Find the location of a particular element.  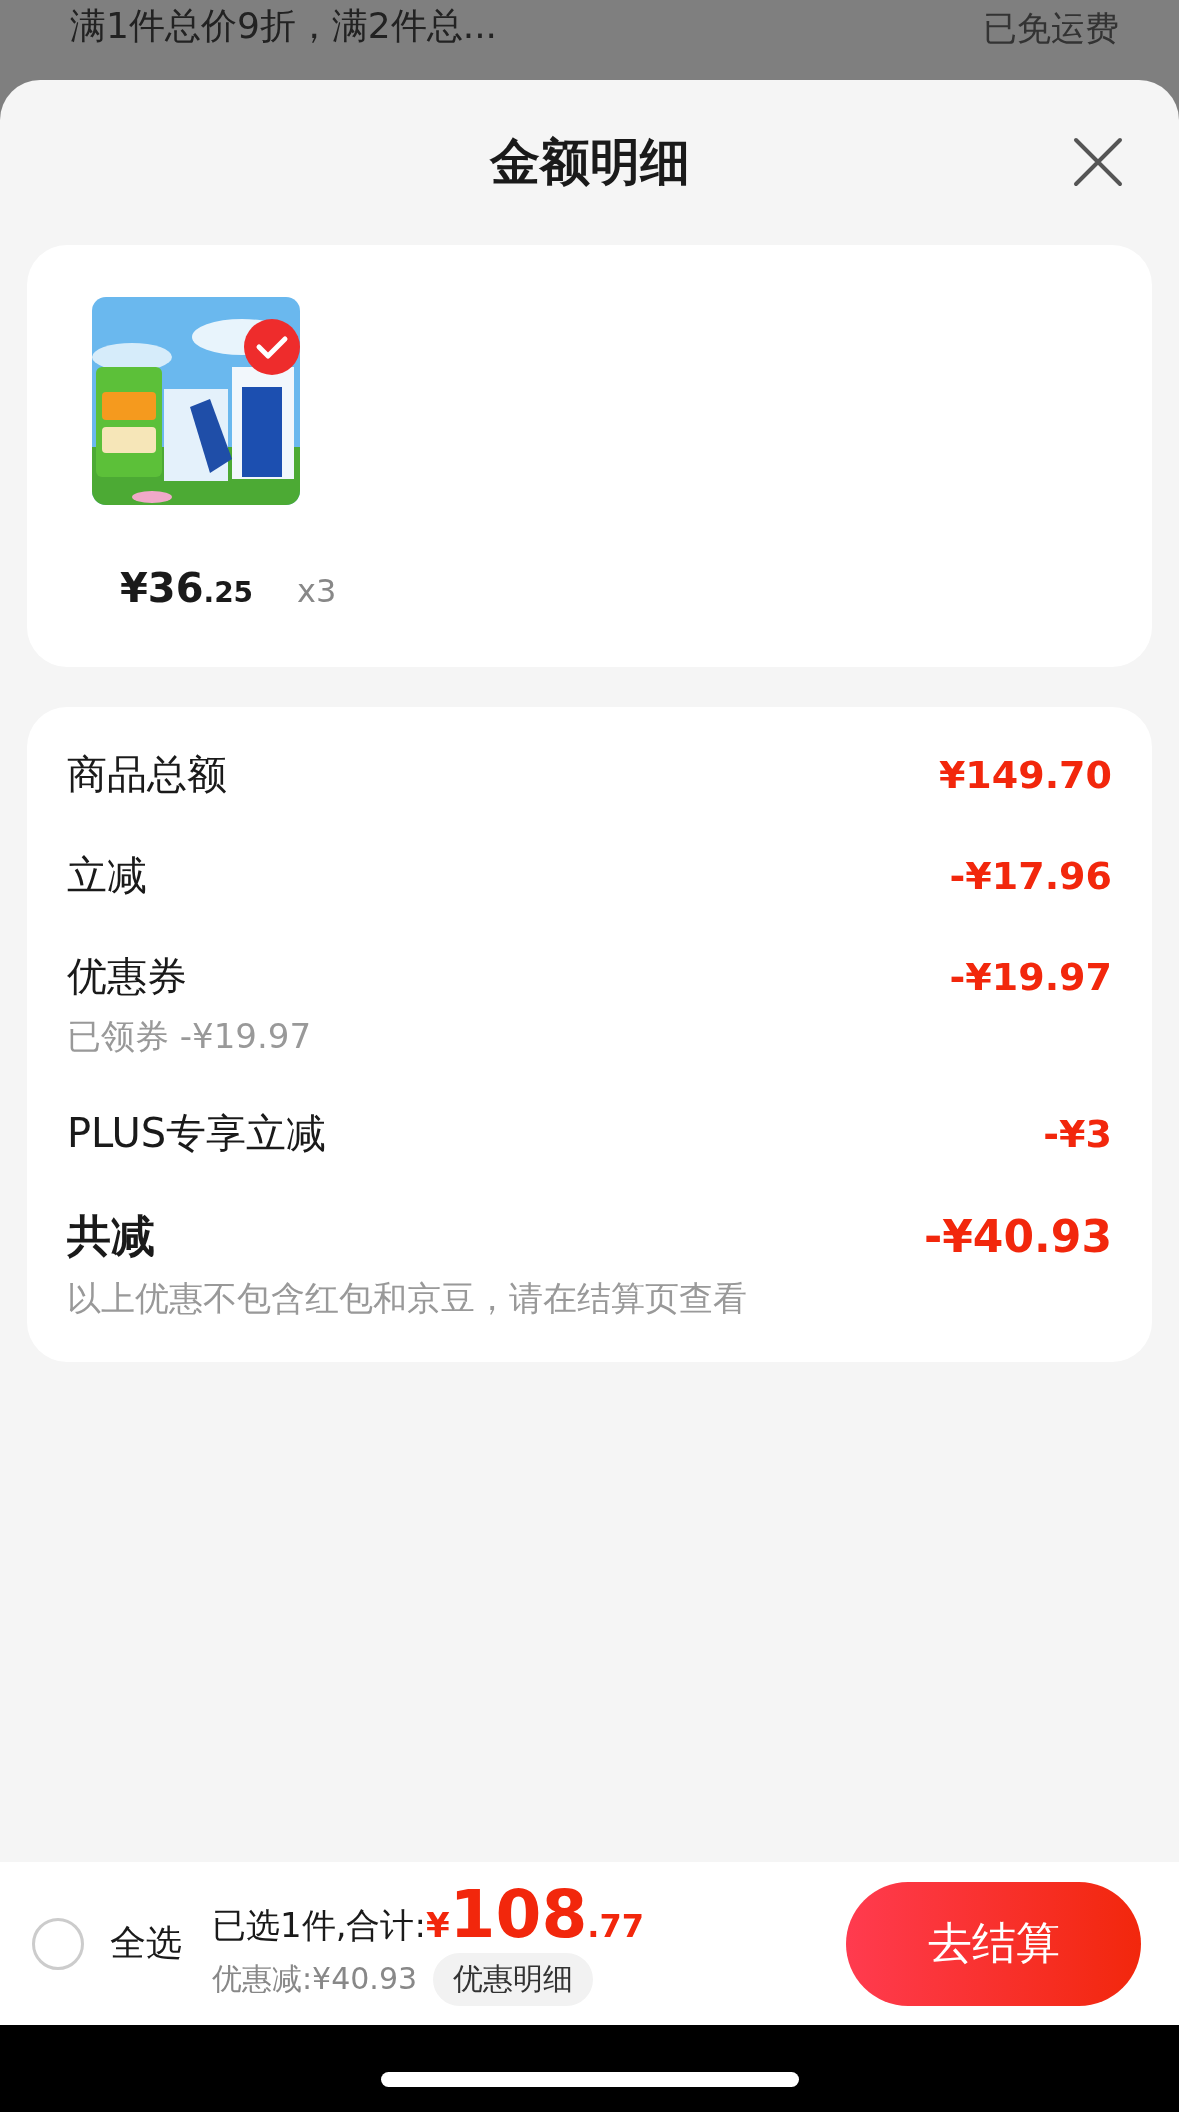

home-indicator is located at coordinates (589, 2079).